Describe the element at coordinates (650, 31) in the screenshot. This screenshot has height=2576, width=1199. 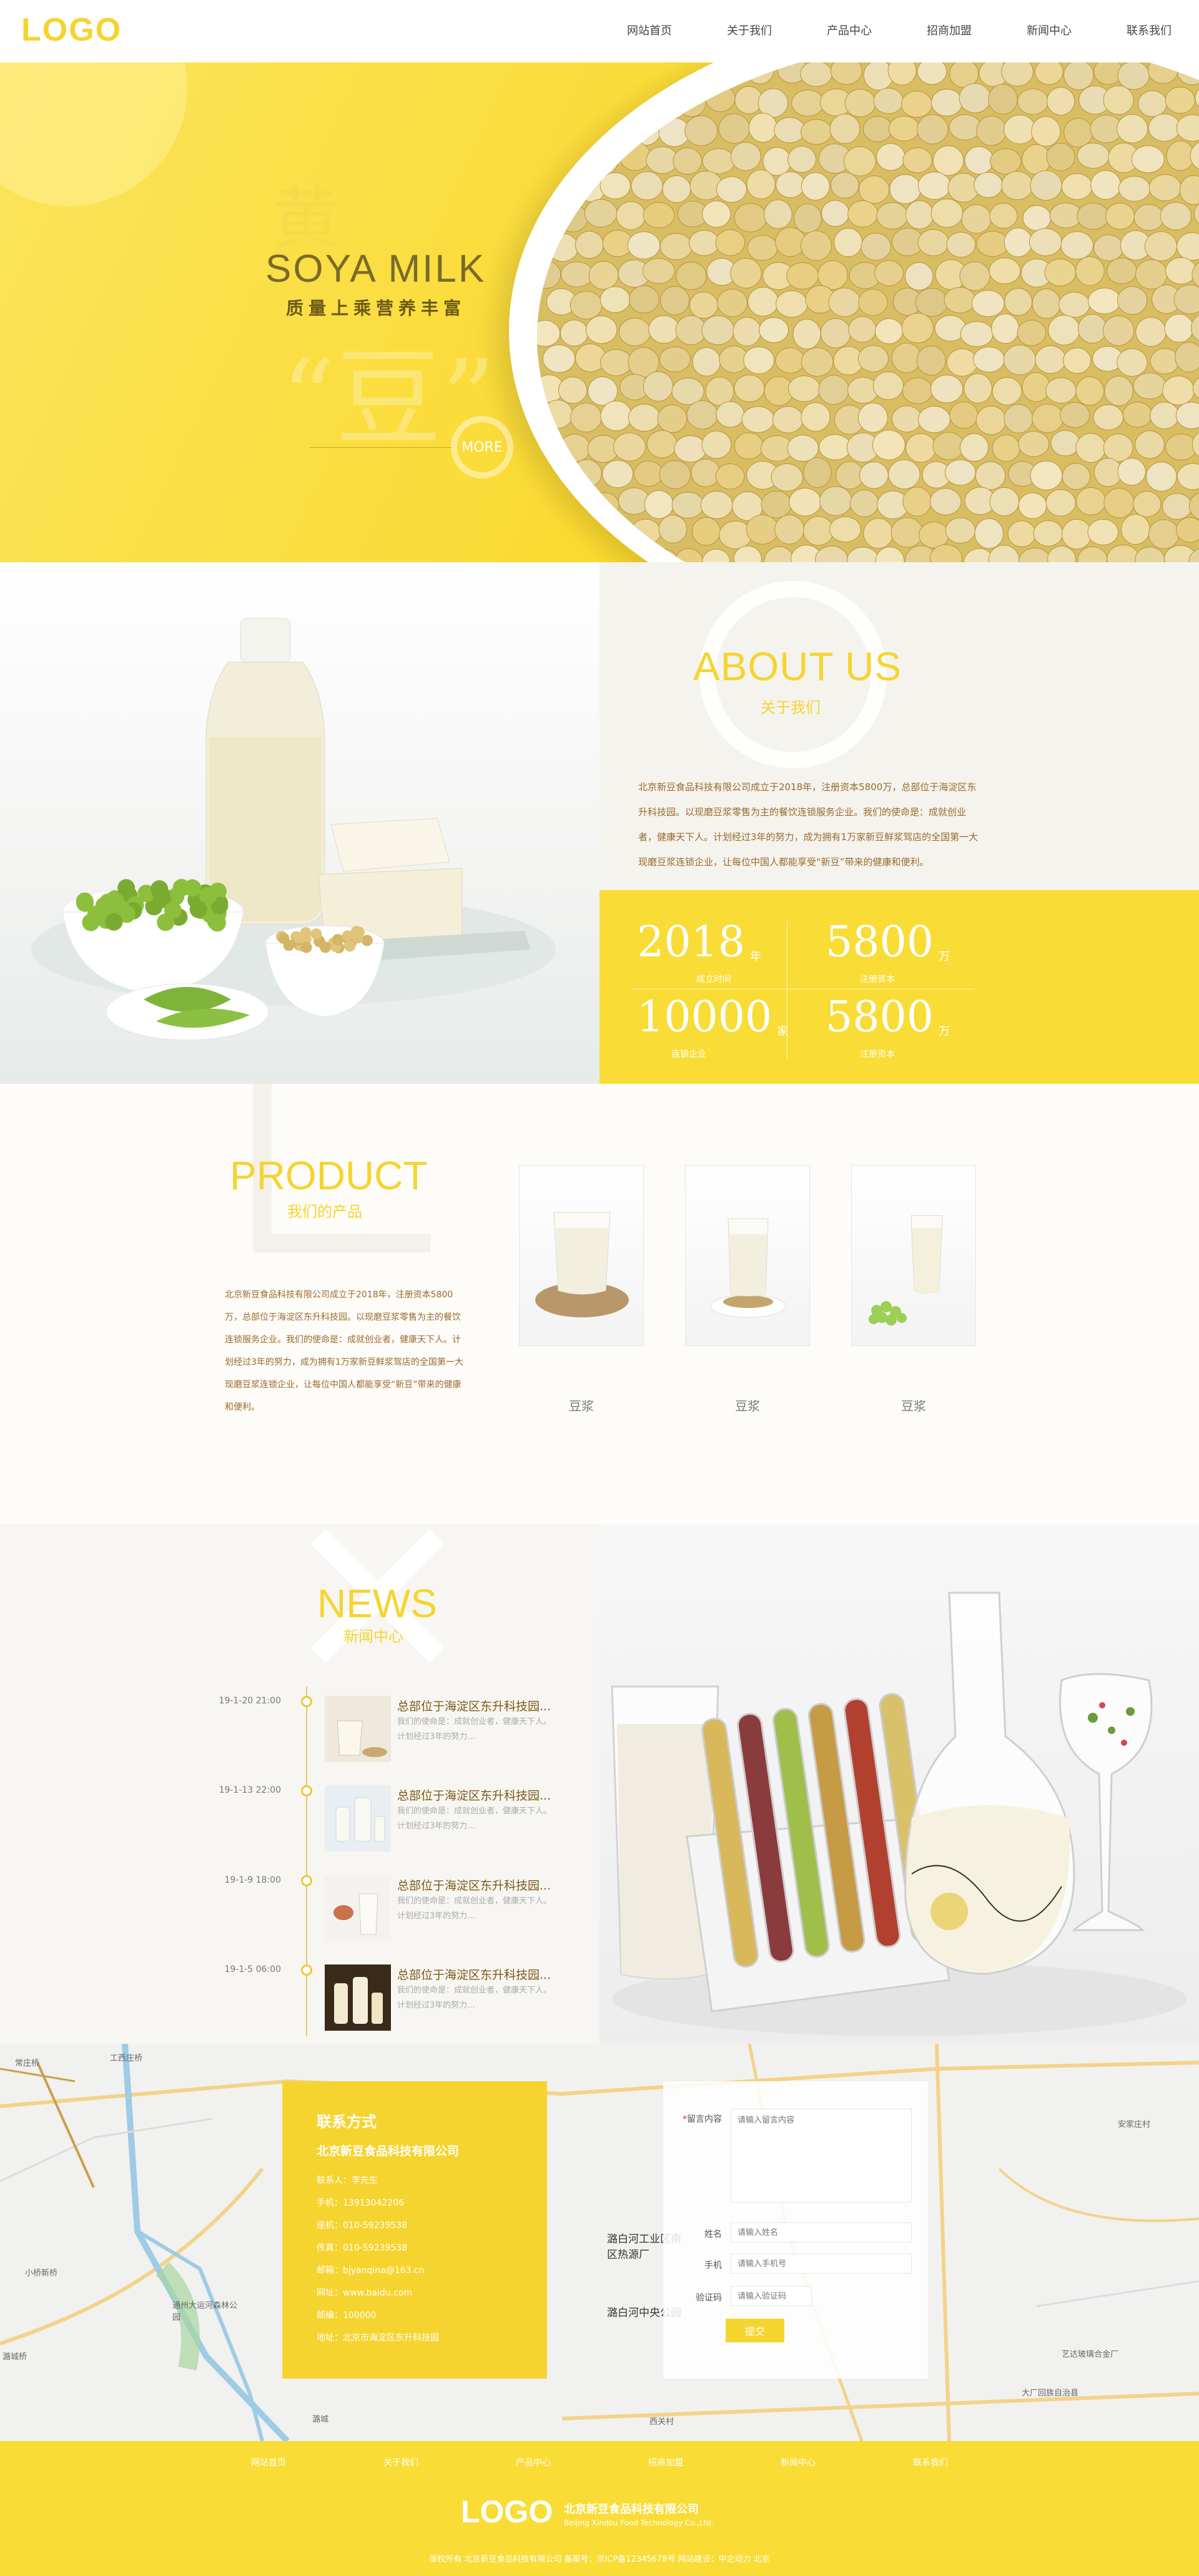
I see `nav-item-home: 网站首页` at that location.